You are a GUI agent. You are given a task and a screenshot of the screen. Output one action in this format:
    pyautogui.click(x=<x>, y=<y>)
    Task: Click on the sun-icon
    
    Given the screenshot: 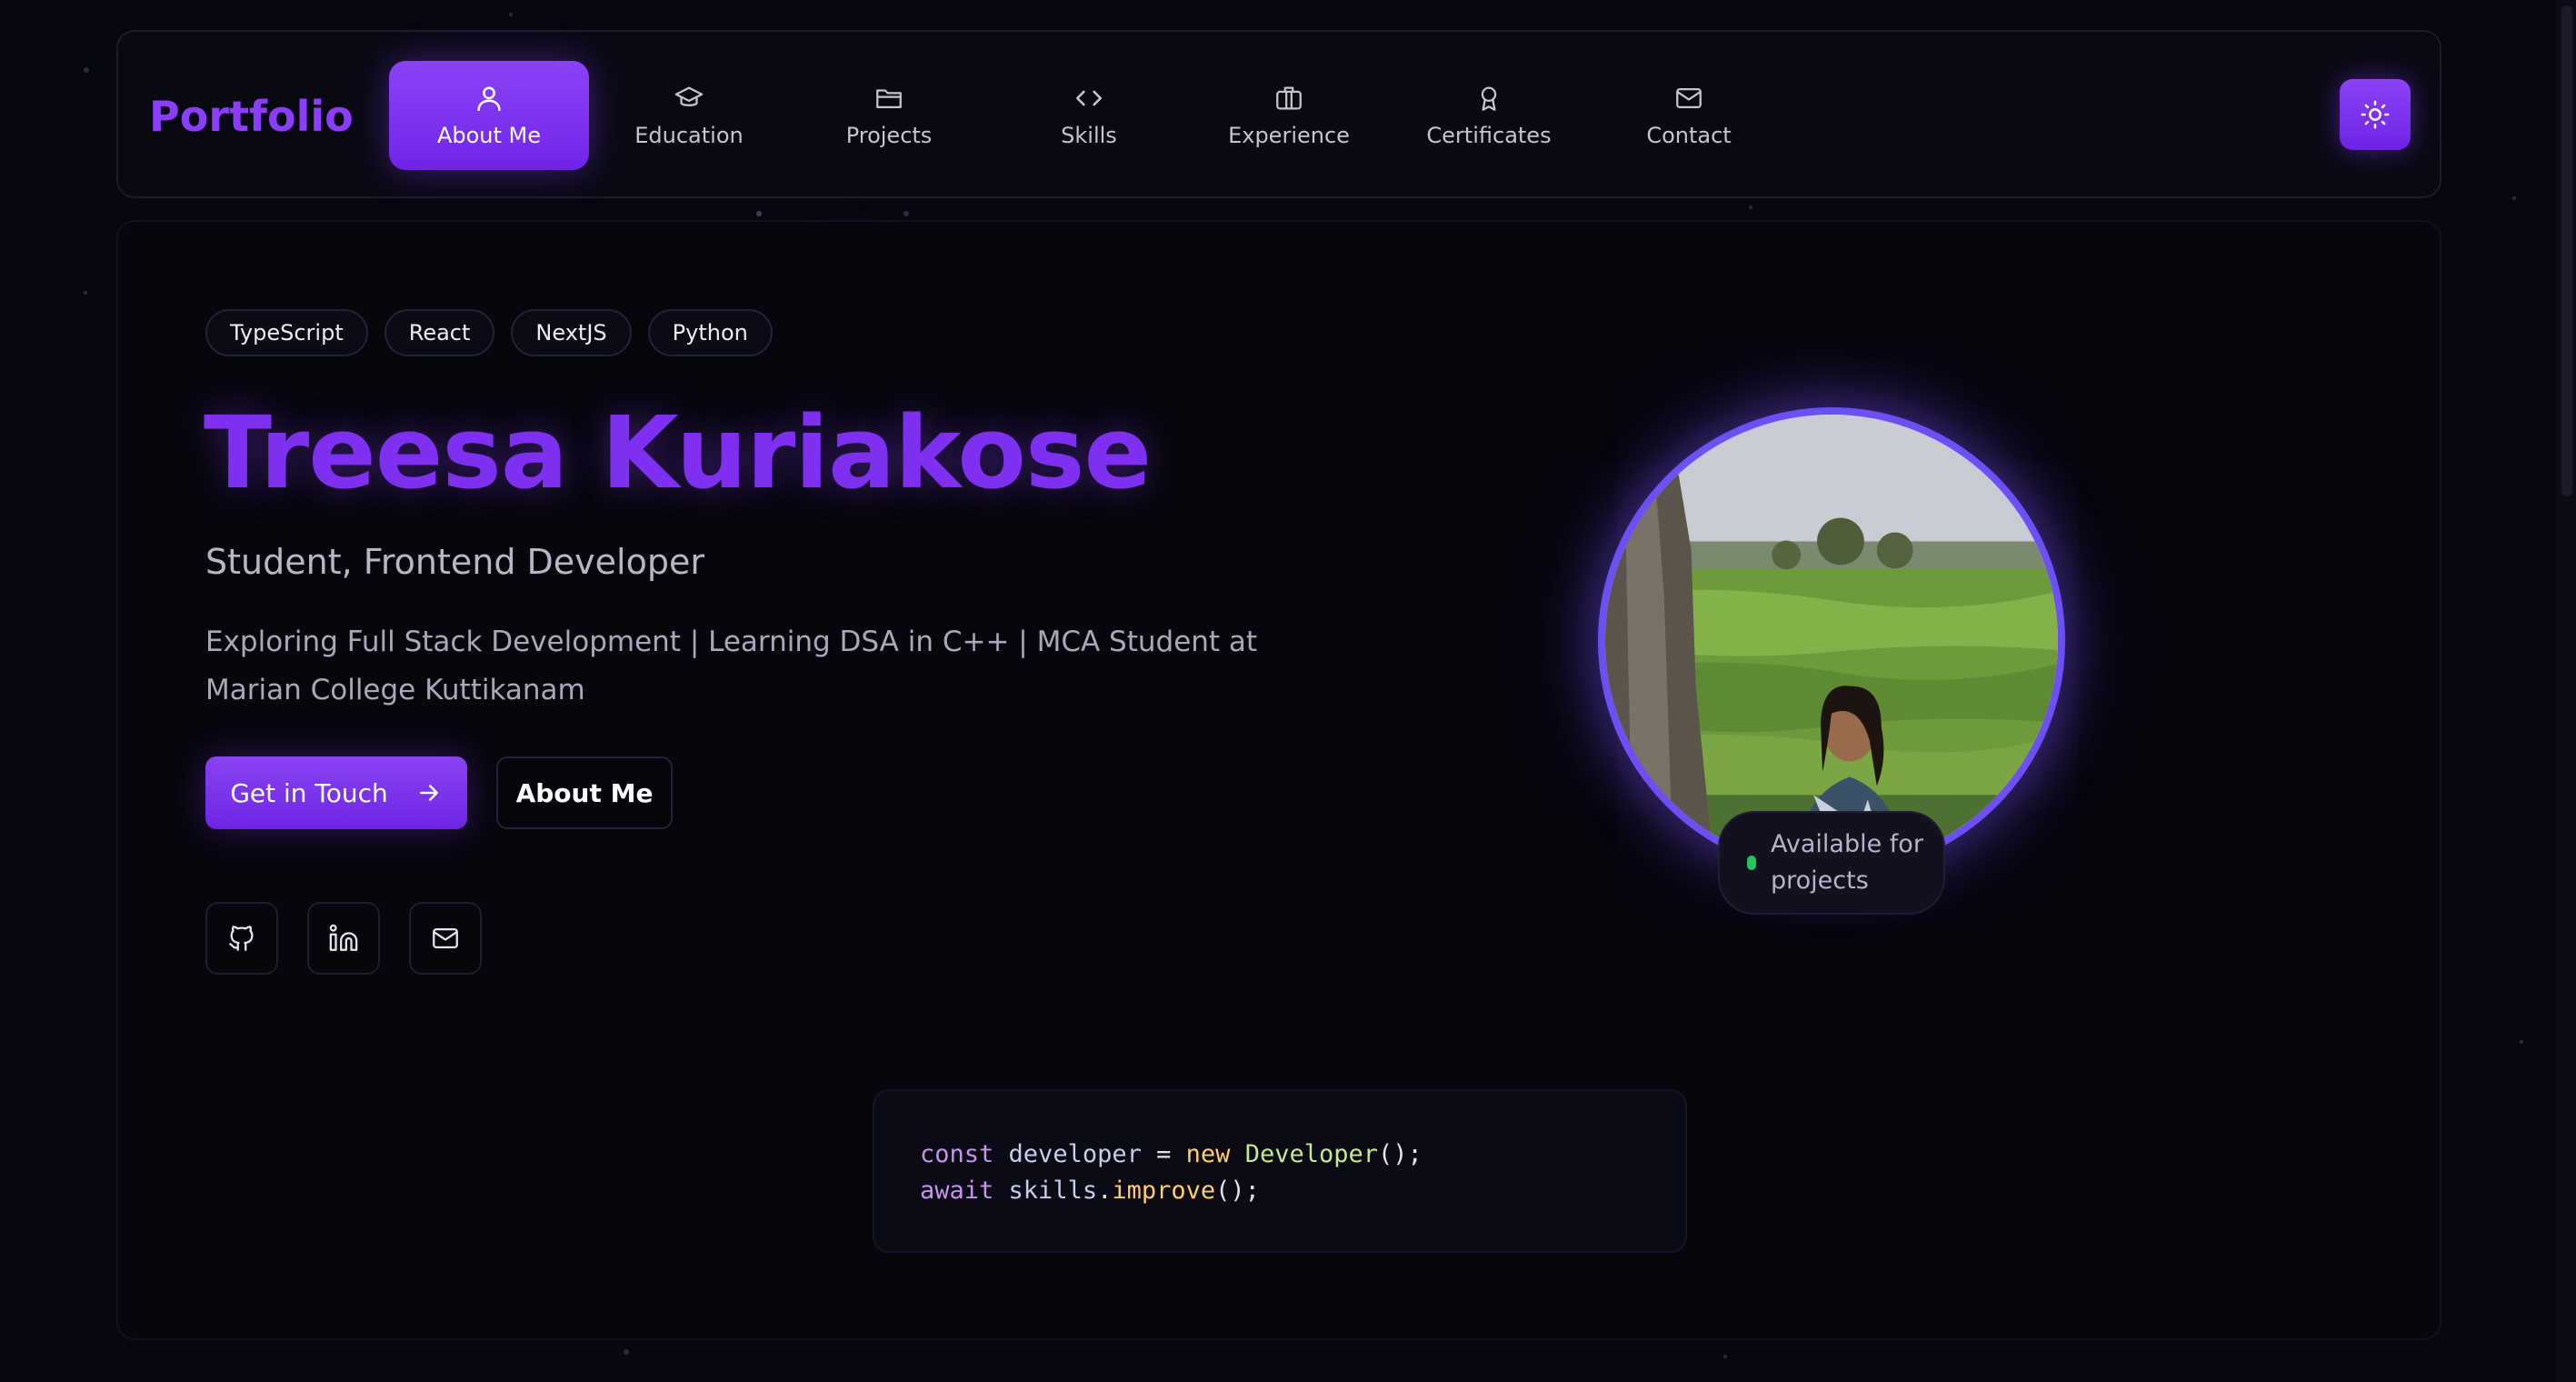 What is the action you would take?
    pyautogui.click(x=2375, y=114)
    